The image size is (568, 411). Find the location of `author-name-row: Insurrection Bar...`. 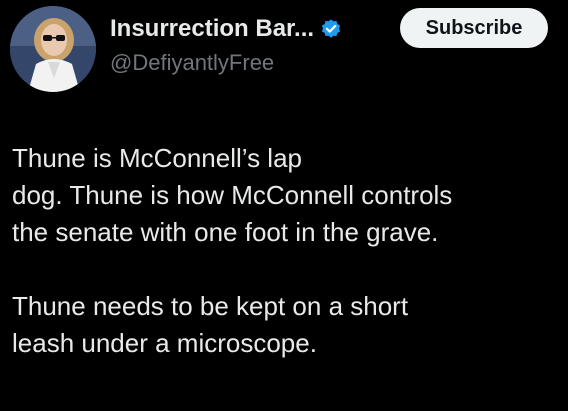

author-name-row: Insurrection Bar... is located at coordinates (226, 29).